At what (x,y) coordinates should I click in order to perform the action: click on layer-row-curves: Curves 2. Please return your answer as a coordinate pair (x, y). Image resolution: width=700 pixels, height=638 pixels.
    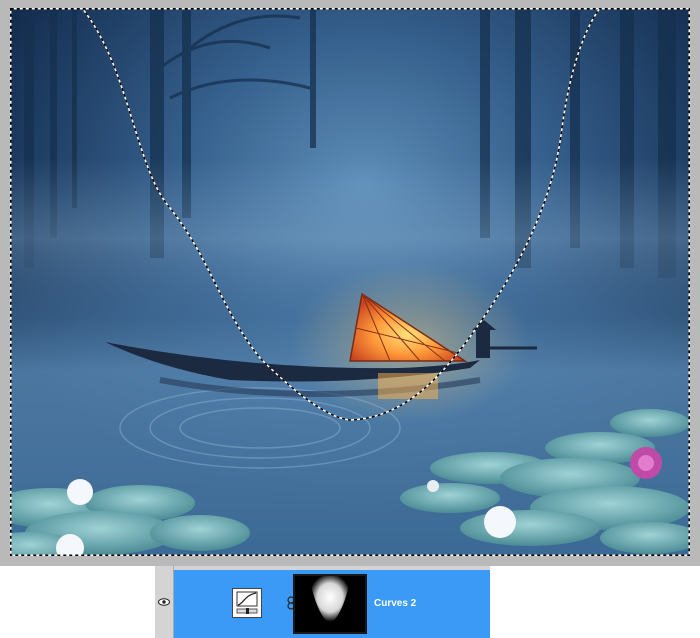
    Looking at the image, I should click on (332, 604).